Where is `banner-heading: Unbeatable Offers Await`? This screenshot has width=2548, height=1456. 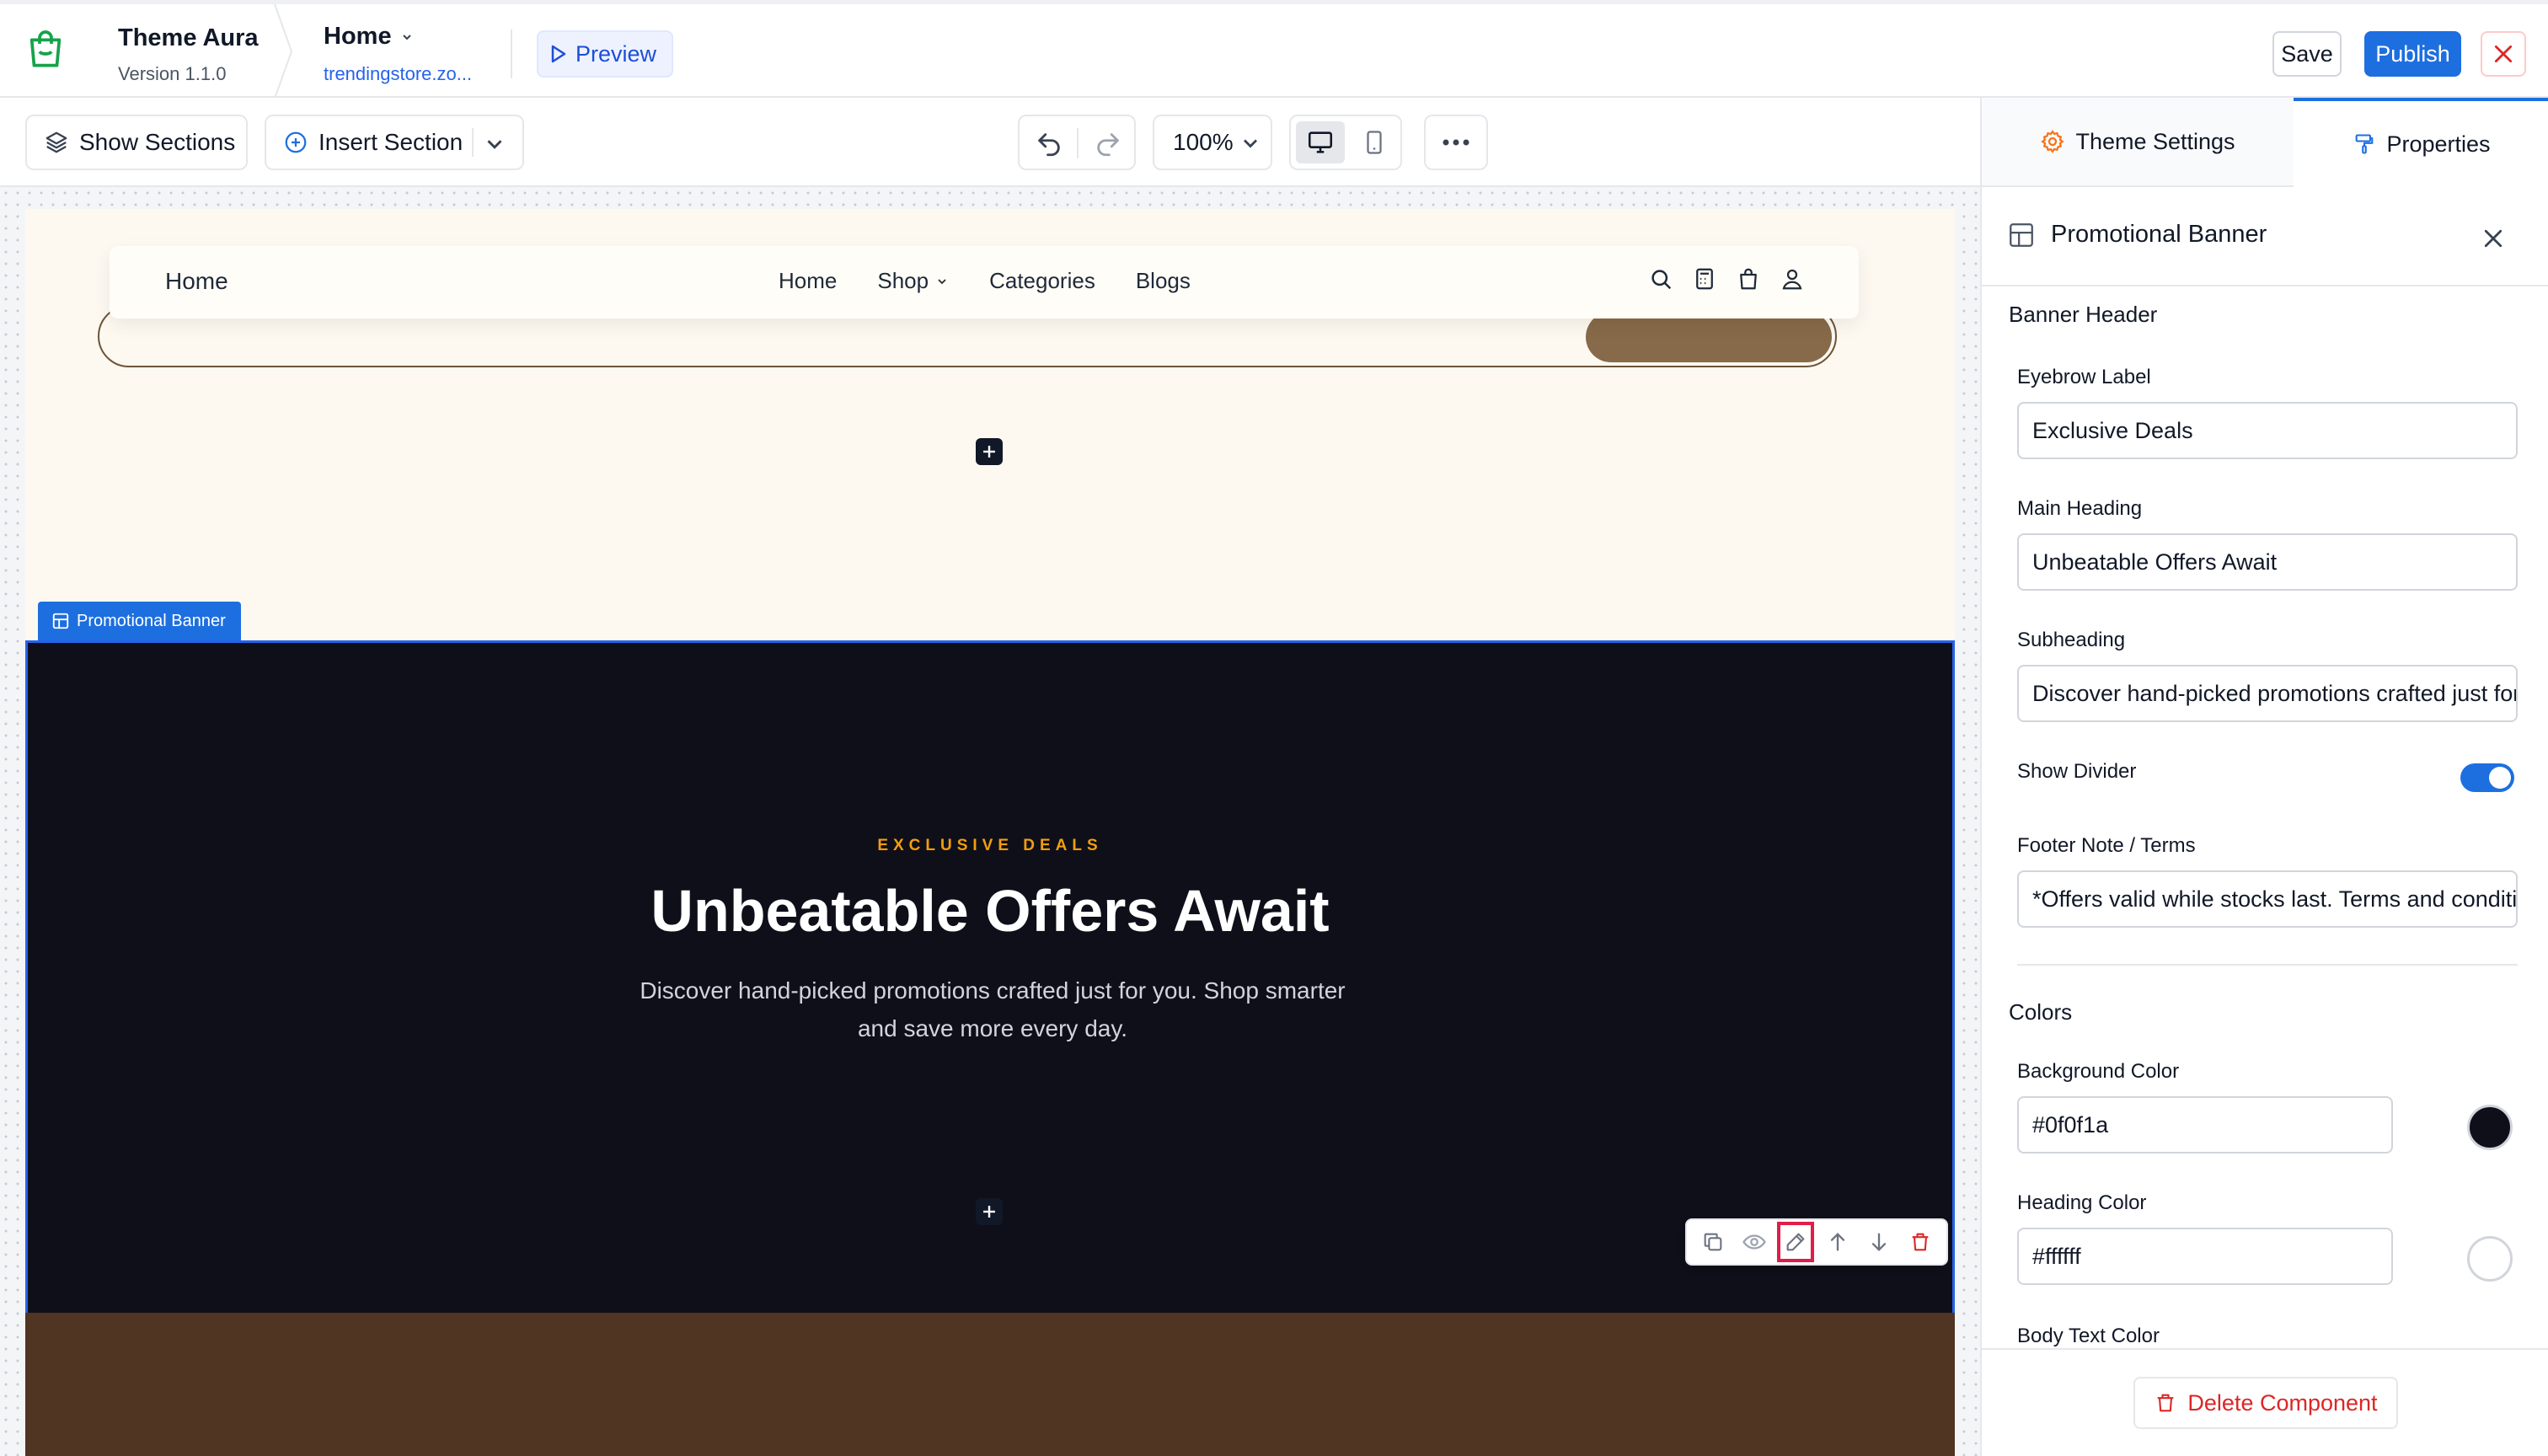 banner-heading: Unbeatable Offers Await is located at coordinates (990, 911).